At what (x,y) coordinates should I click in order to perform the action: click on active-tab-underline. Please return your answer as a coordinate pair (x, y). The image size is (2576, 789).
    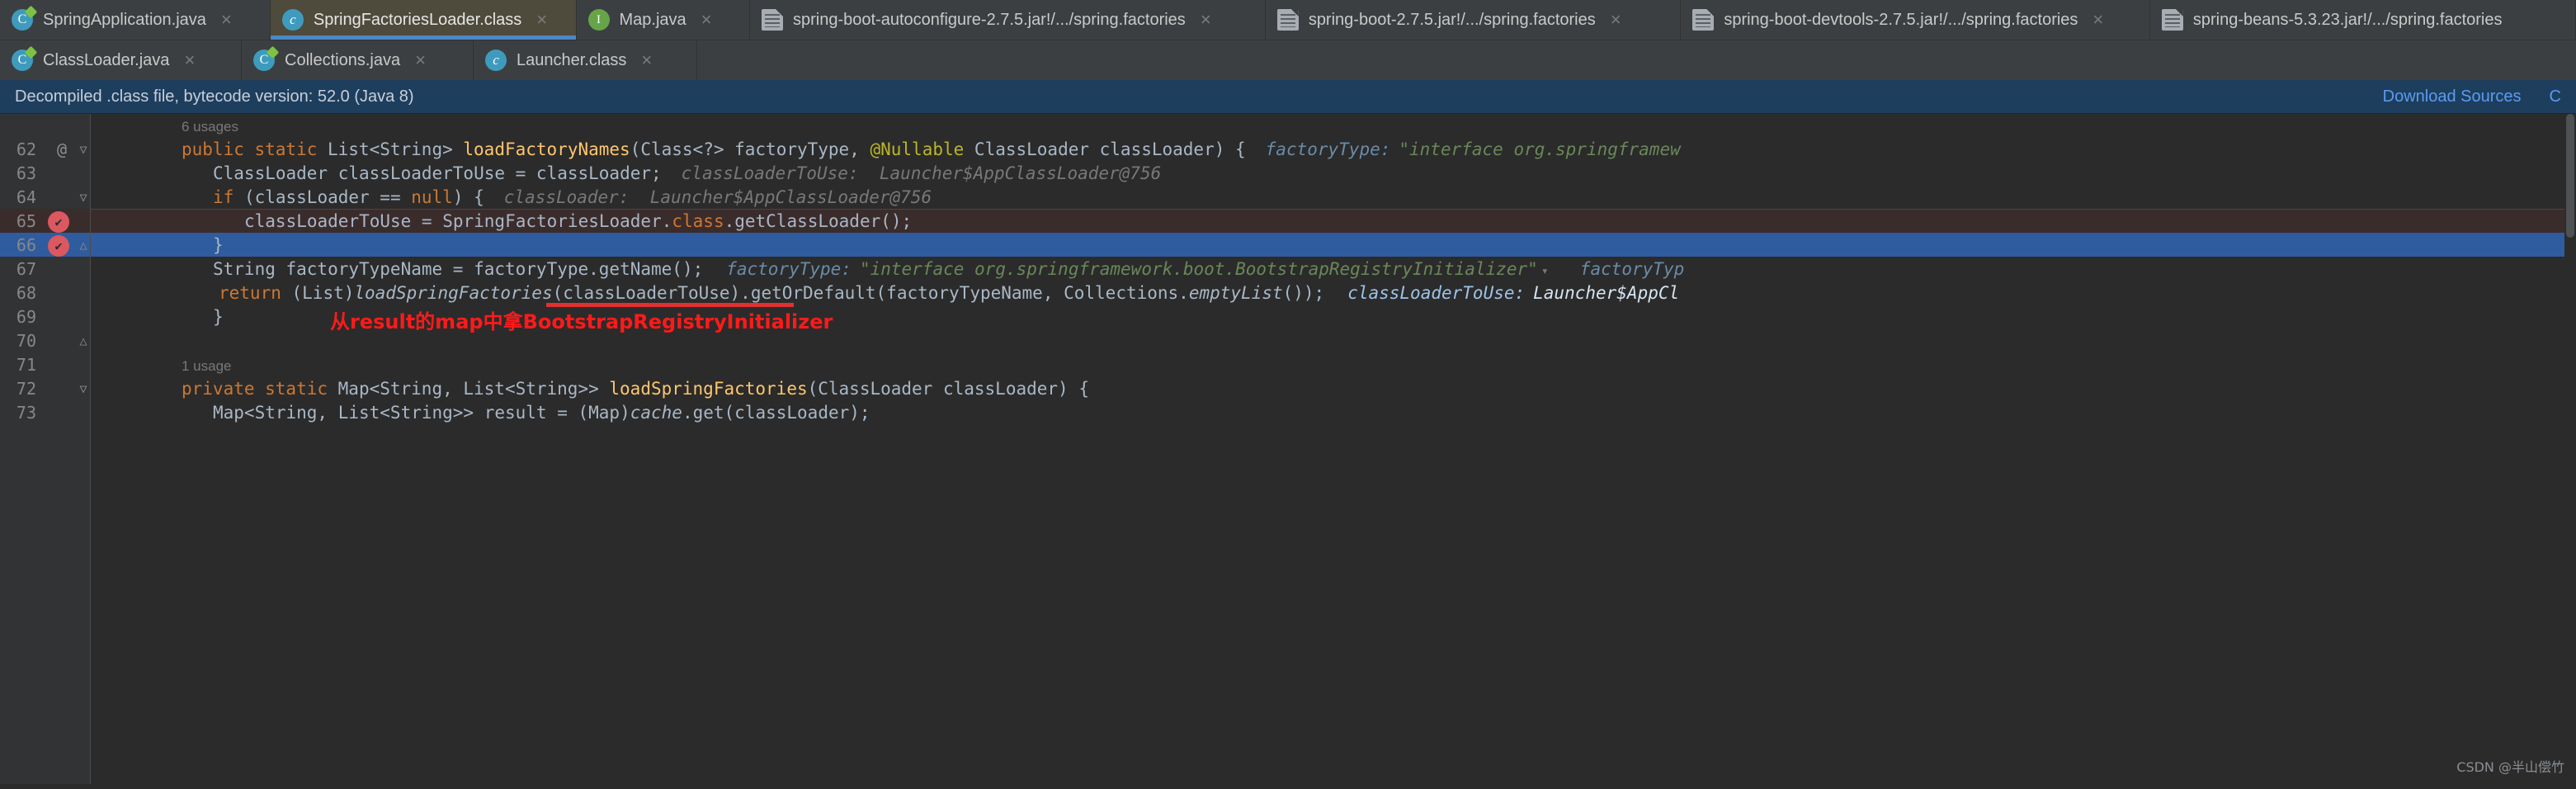
    Looking at the image, I should click on (423, 37).